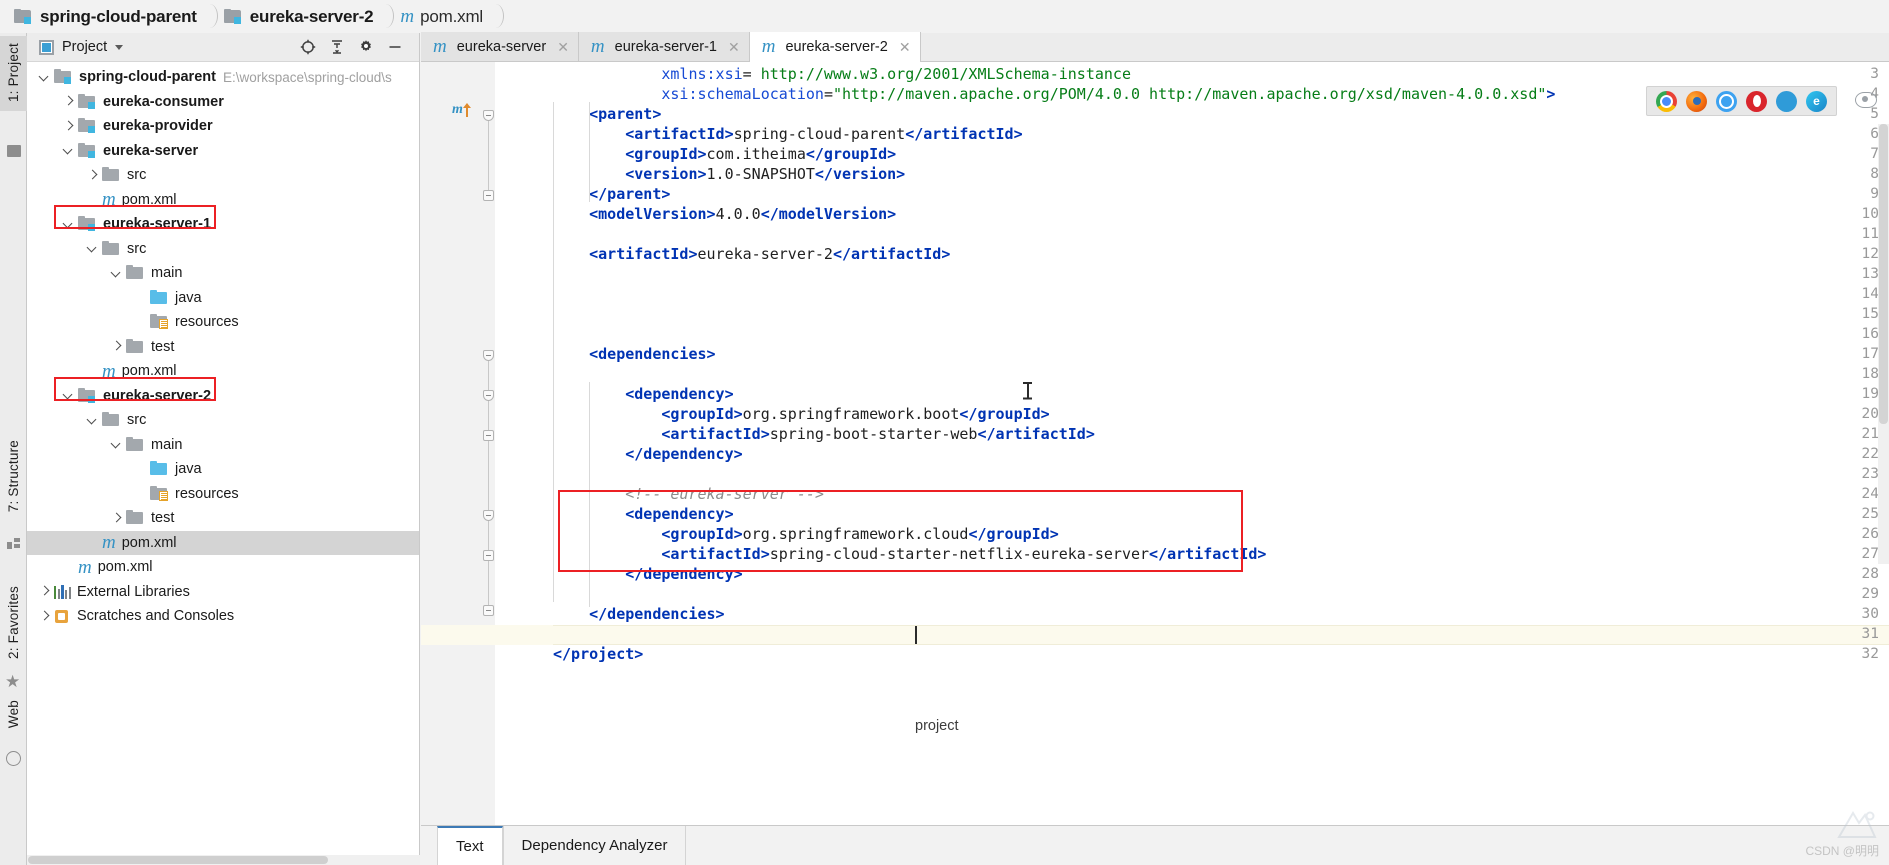 The image size is (1889, 865). Describe the element at coordinates (223, 102) in the screenshot. I see `tree-item-eureka-consumer: eureka-consumer` at that location.